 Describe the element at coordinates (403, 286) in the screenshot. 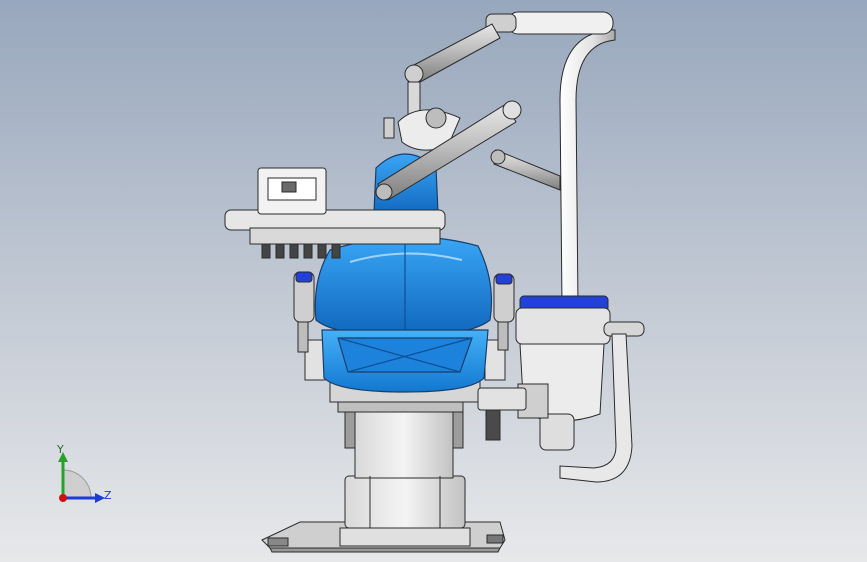

I see `chair-backrest` at that location.